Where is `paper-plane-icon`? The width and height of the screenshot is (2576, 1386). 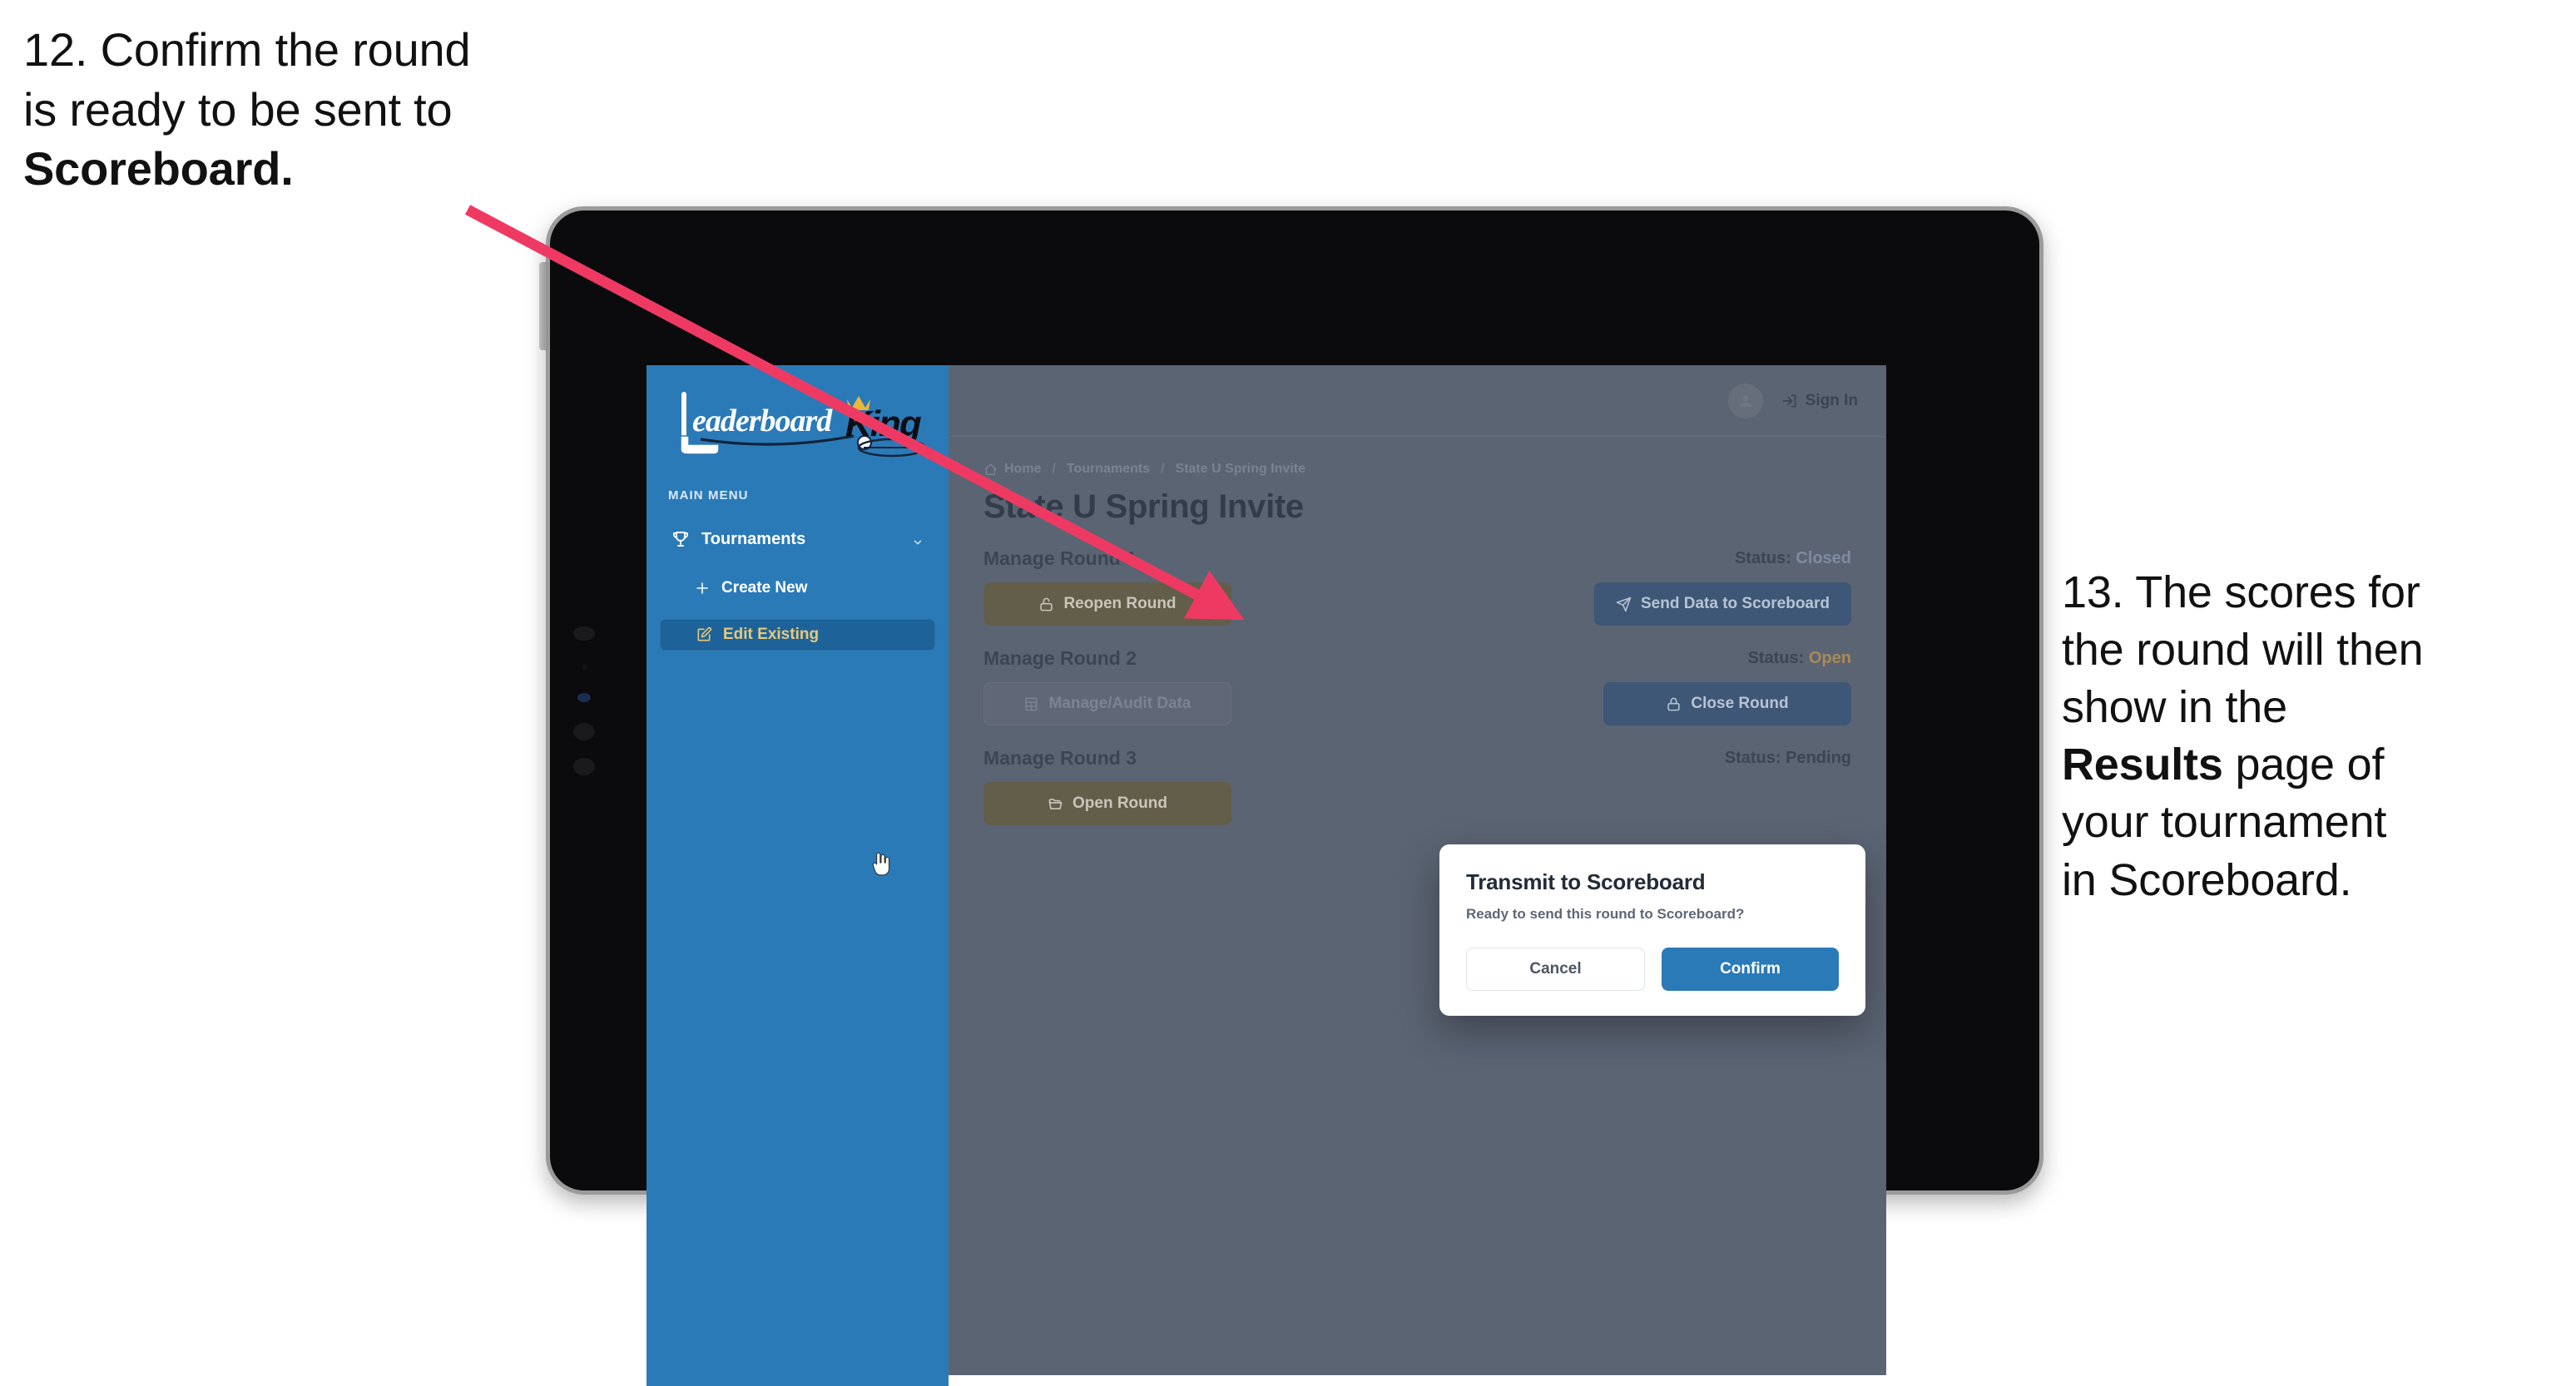
paper-plane-icon is located at coordinates (1624, 604).